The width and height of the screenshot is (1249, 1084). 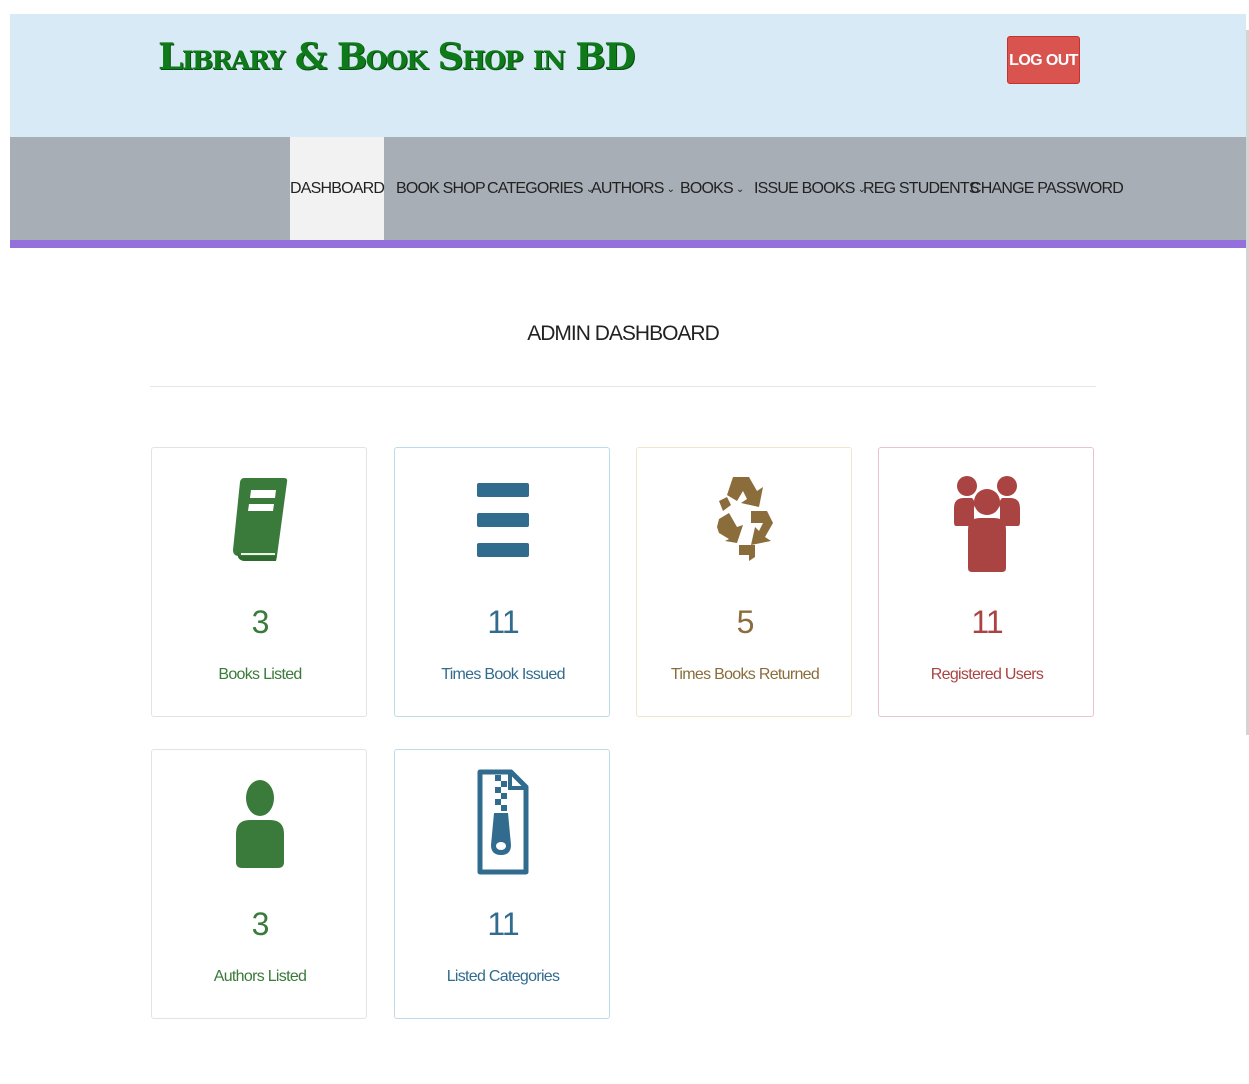 What do you see at coordinates (503, 976) in the screenshot?
I see `stat-label: Listed Categories` at bounding box center [503, 976].